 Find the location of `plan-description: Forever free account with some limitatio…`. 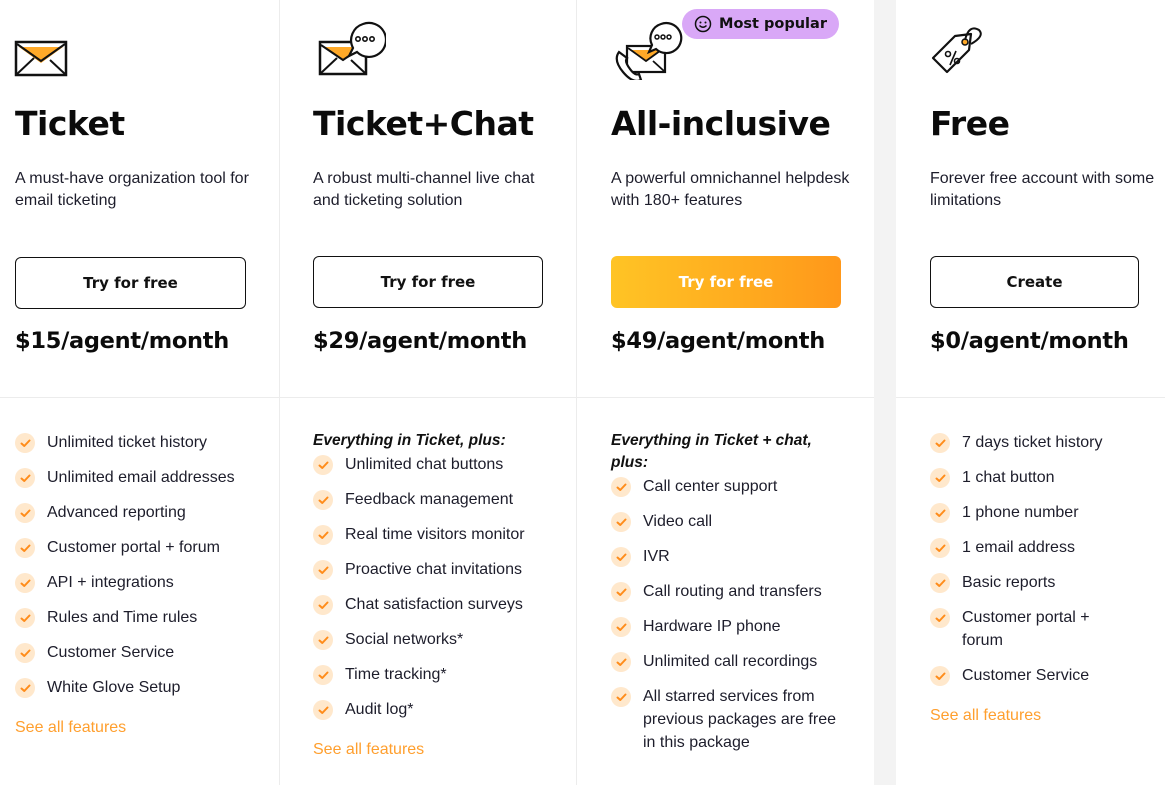

plan-description: Forever free account with some limitatio… is located at coordinates (1042, 189).